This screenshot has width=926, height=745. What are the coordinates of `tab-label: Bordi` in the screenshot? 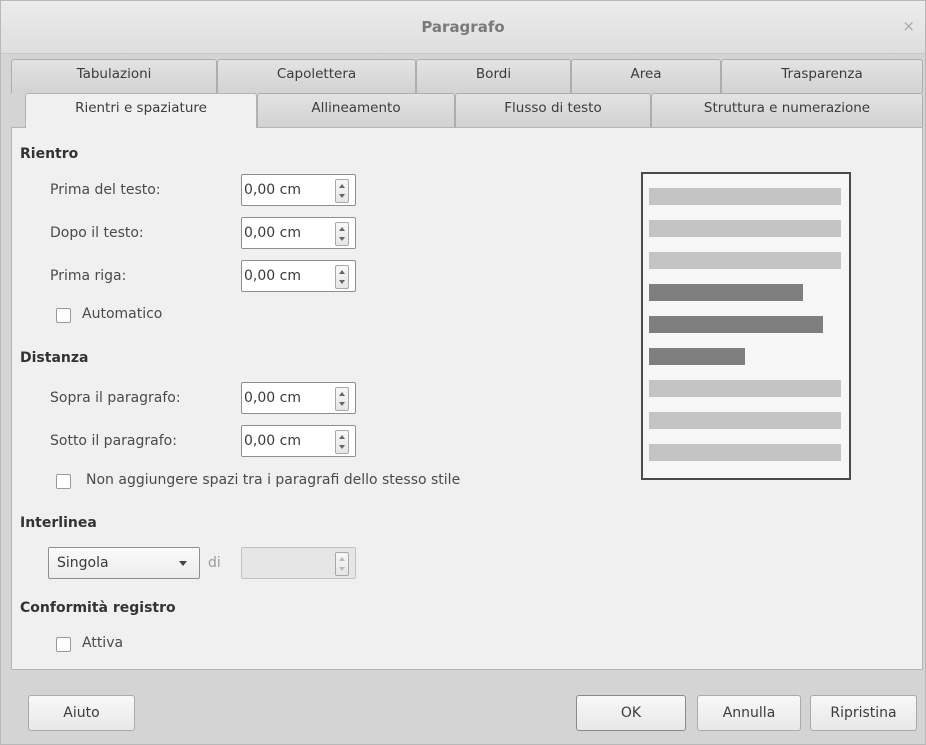 It's located at (493, 74).